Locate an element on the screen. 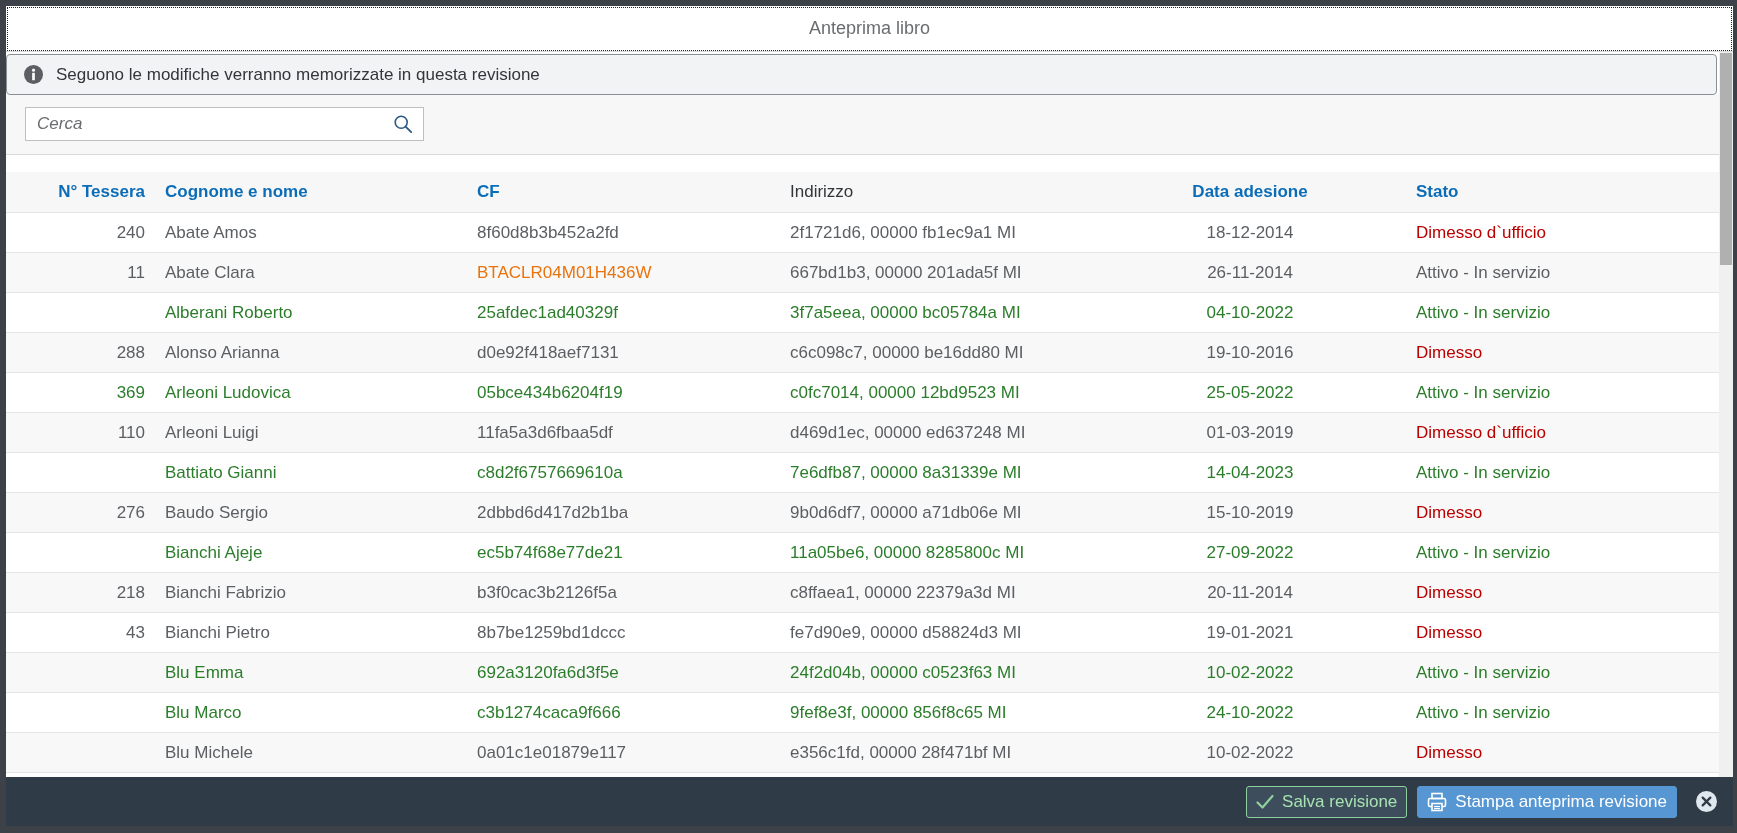  table-cell-text: 04-10-2022 is located at coordinates (1250, 312).